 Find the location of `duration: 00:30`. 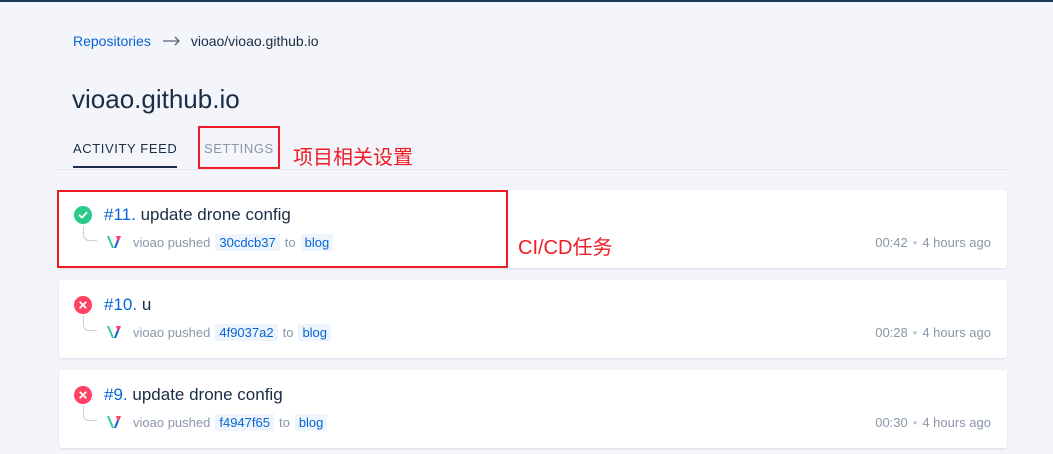

duration: 00:30 is located at coordinates (891, 422).